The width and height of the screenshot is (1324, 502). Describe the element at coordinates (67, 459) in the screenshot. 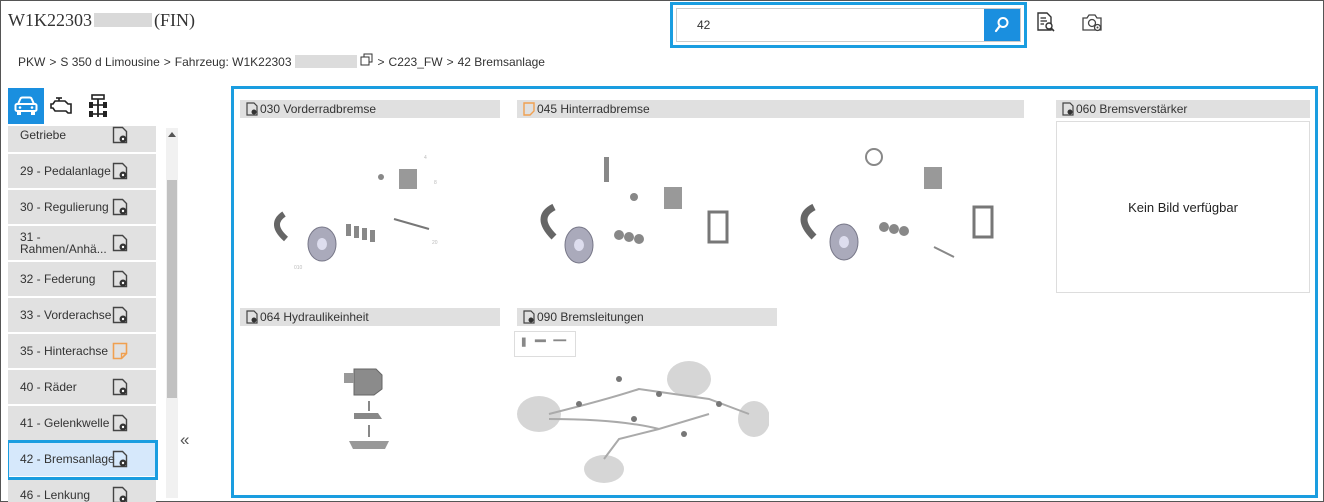

I see `sidebar-item-label: 42 - Bremsanlage` at that location.